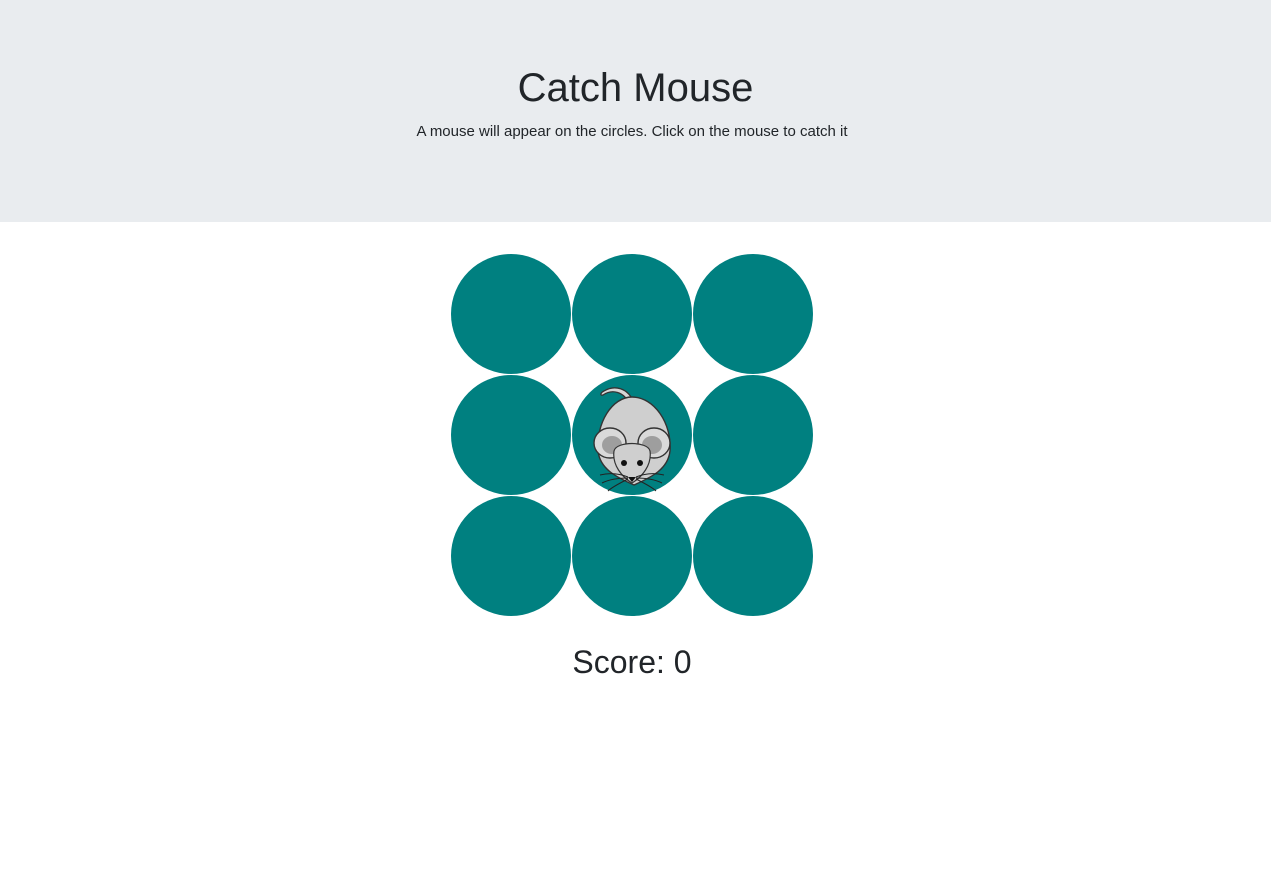 This screenshot has height=871, width=1271. I want to click on score-display: Score: 0, so click(632, 662).